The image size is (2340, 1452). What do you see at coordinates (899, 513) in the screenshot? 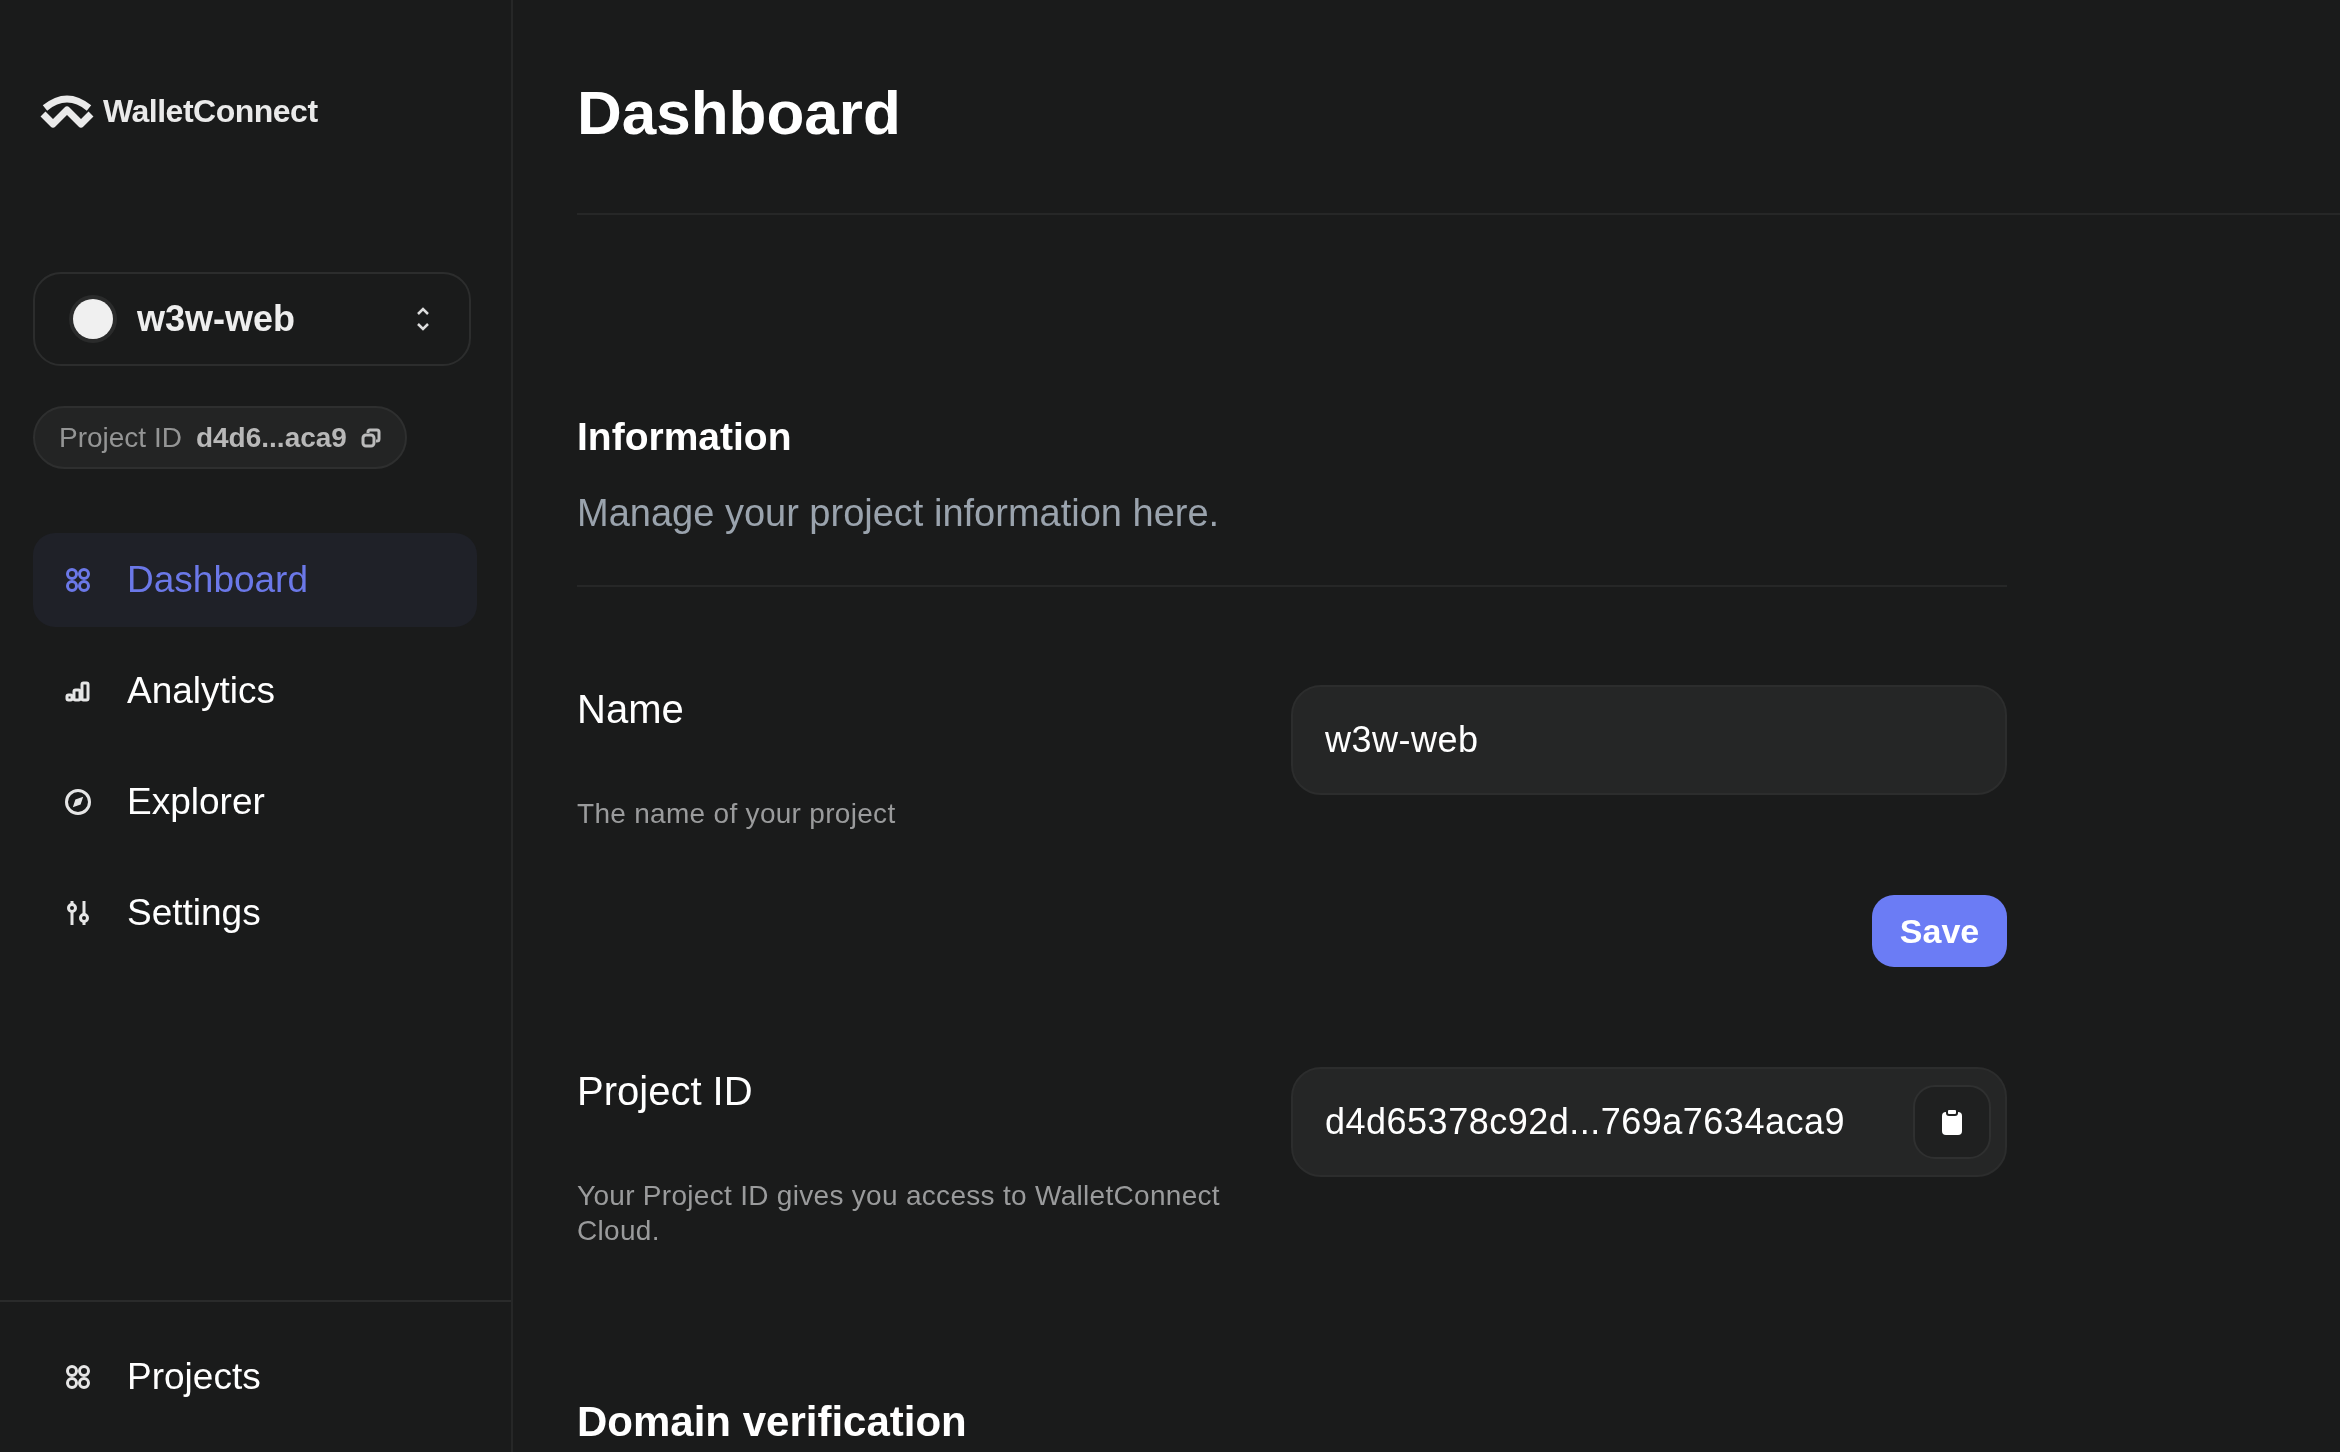
I see `section-subtitle: Manage your project information here.` at bounding box center [899, 513].